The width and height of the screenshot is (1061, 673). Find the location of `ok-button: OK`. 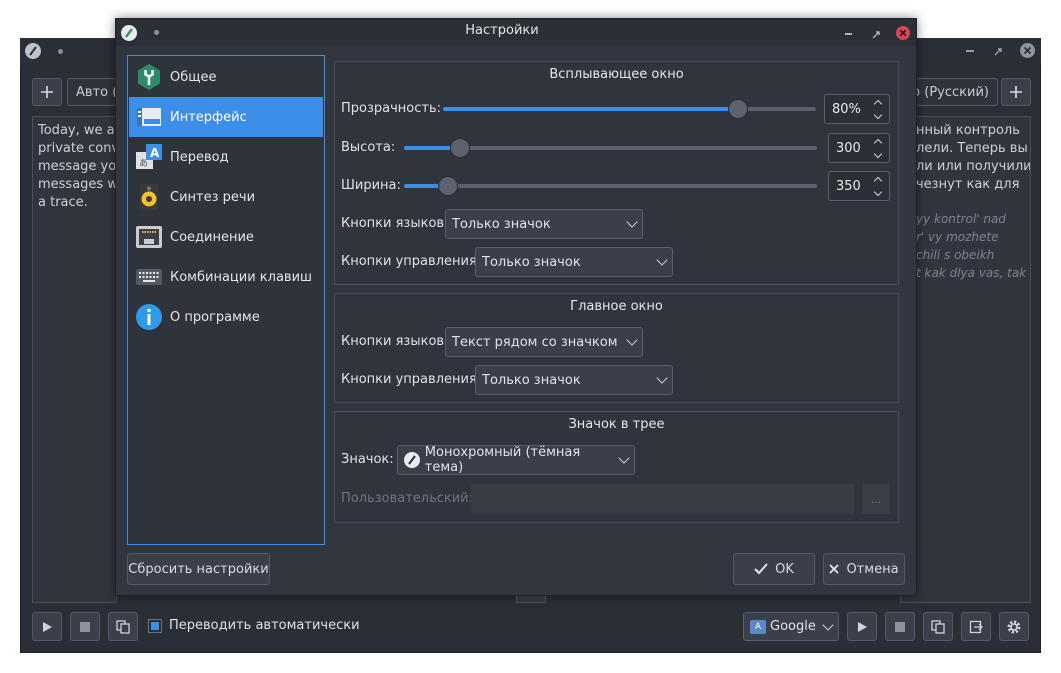

ok-button: OK is located at coordinates (774, 569).